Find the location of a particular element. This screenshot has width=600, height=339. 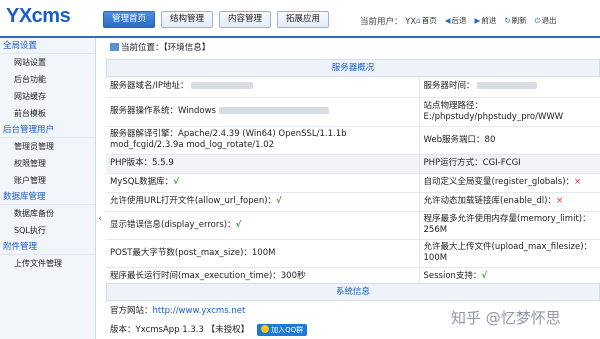

current-user: 当前用户： YX is located at coordinates (388, 21).